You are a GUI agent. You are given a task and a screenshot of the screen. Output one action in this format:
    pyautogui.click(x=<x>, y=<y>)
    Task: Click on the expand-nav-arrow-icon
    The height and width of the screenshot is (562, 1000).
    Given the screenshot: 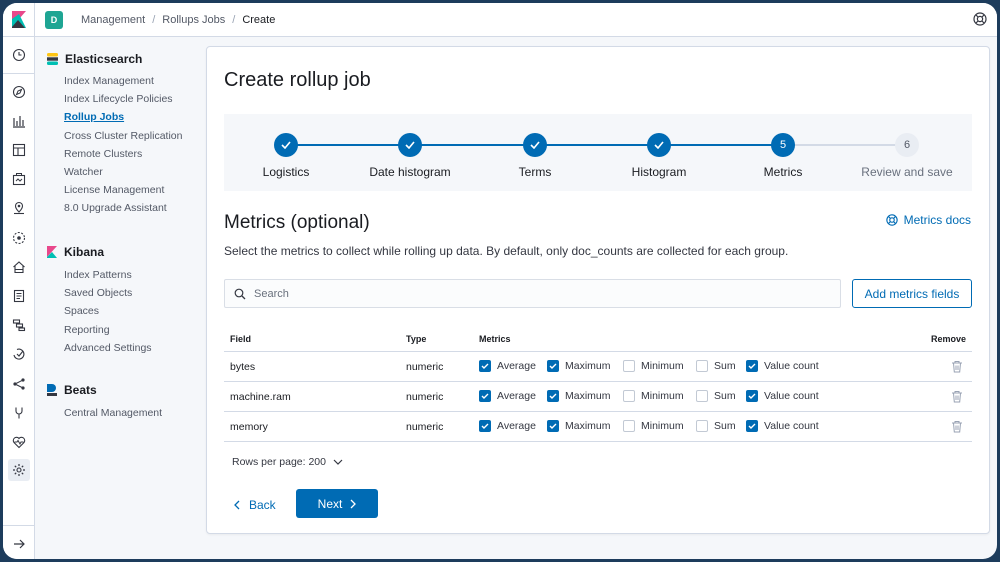 What is the action you would take?
    pyautogui.click(x=19, y=544)
    